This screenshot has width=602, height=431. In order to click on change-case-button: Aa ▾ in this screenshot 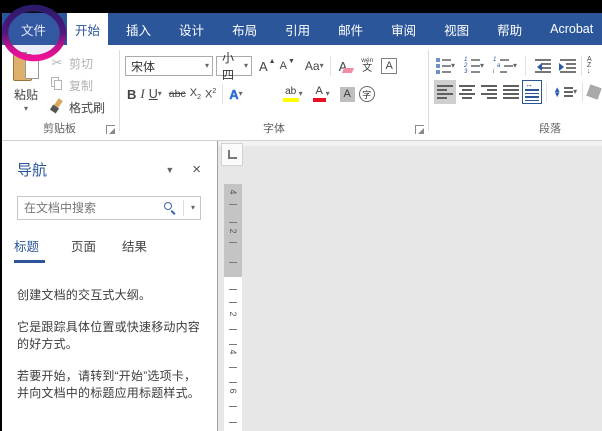, I will do `click(314, 66)`.